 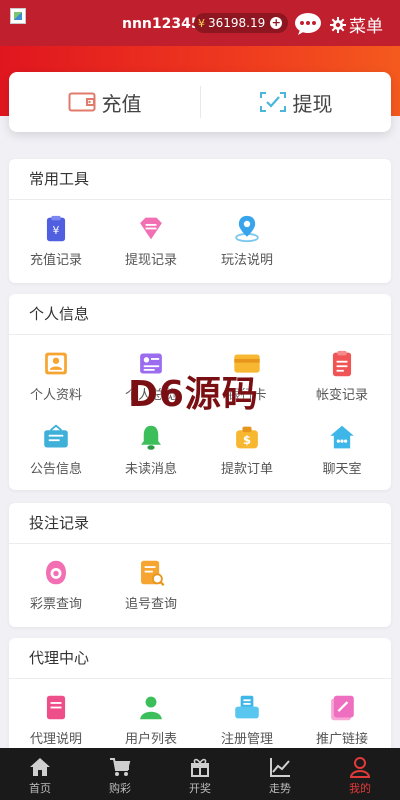 I want to click on chat-room-item: 聊天室, so click(x=342, y=443).